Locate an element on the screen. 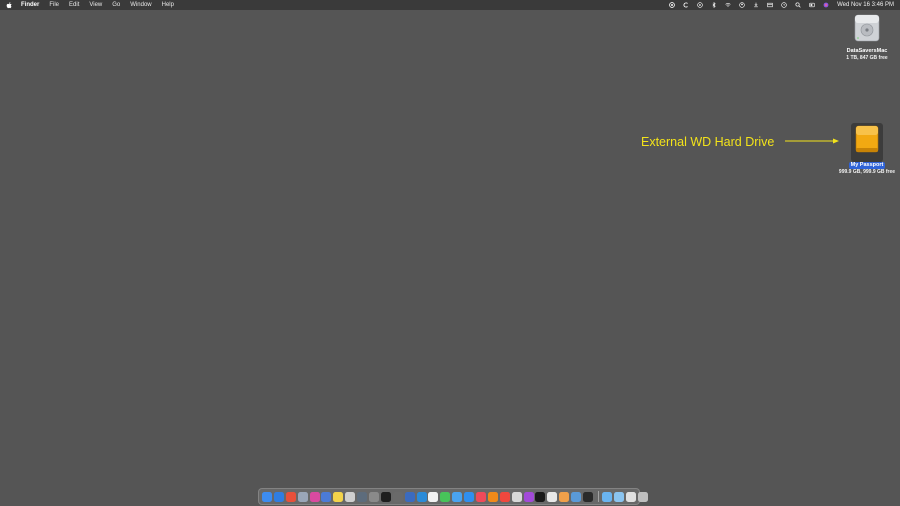 This screenshot has width=900, height=506. menu-bar-left: Finder File Edit View Go Window Help is located at coordinates (92, 5).